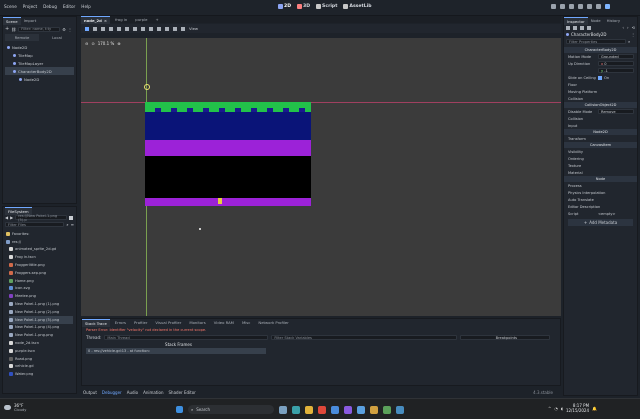 This screenshot has height=419, width=640. Describe the element at coordinates (41, 304) in the screenshot. I see `file-item: New Pokel-1.png (1).png` at that location.